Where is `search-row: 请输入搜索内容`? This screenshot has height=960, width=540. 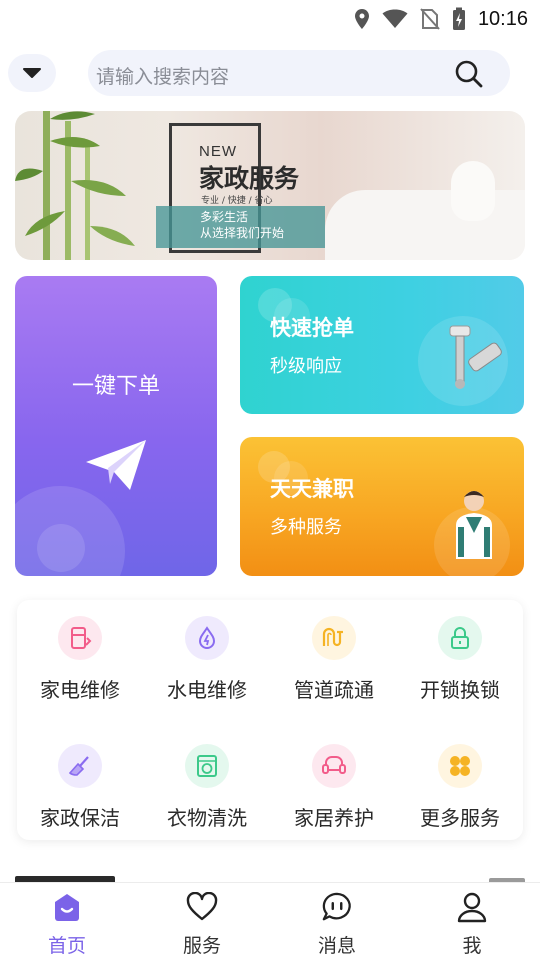 search-row: 请输入搜索内容 is located at coordinates (268, 73).